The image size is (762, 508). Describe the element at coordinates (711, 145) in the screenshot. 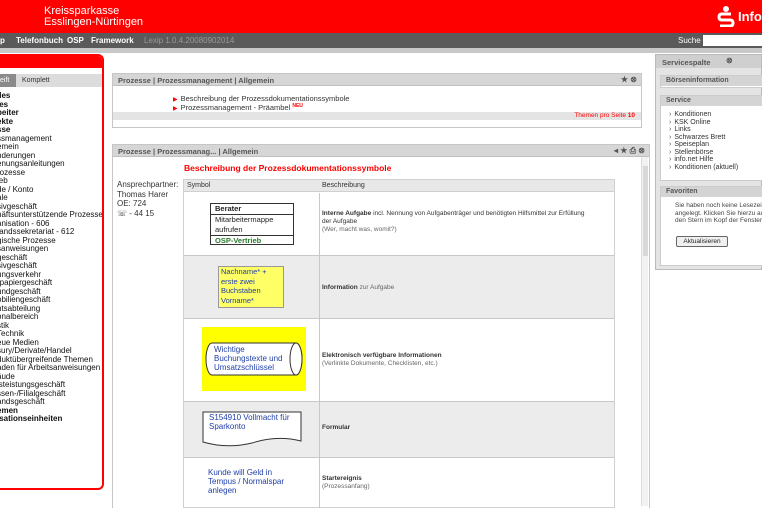

I see `service-link: Speiseplan` at that location.